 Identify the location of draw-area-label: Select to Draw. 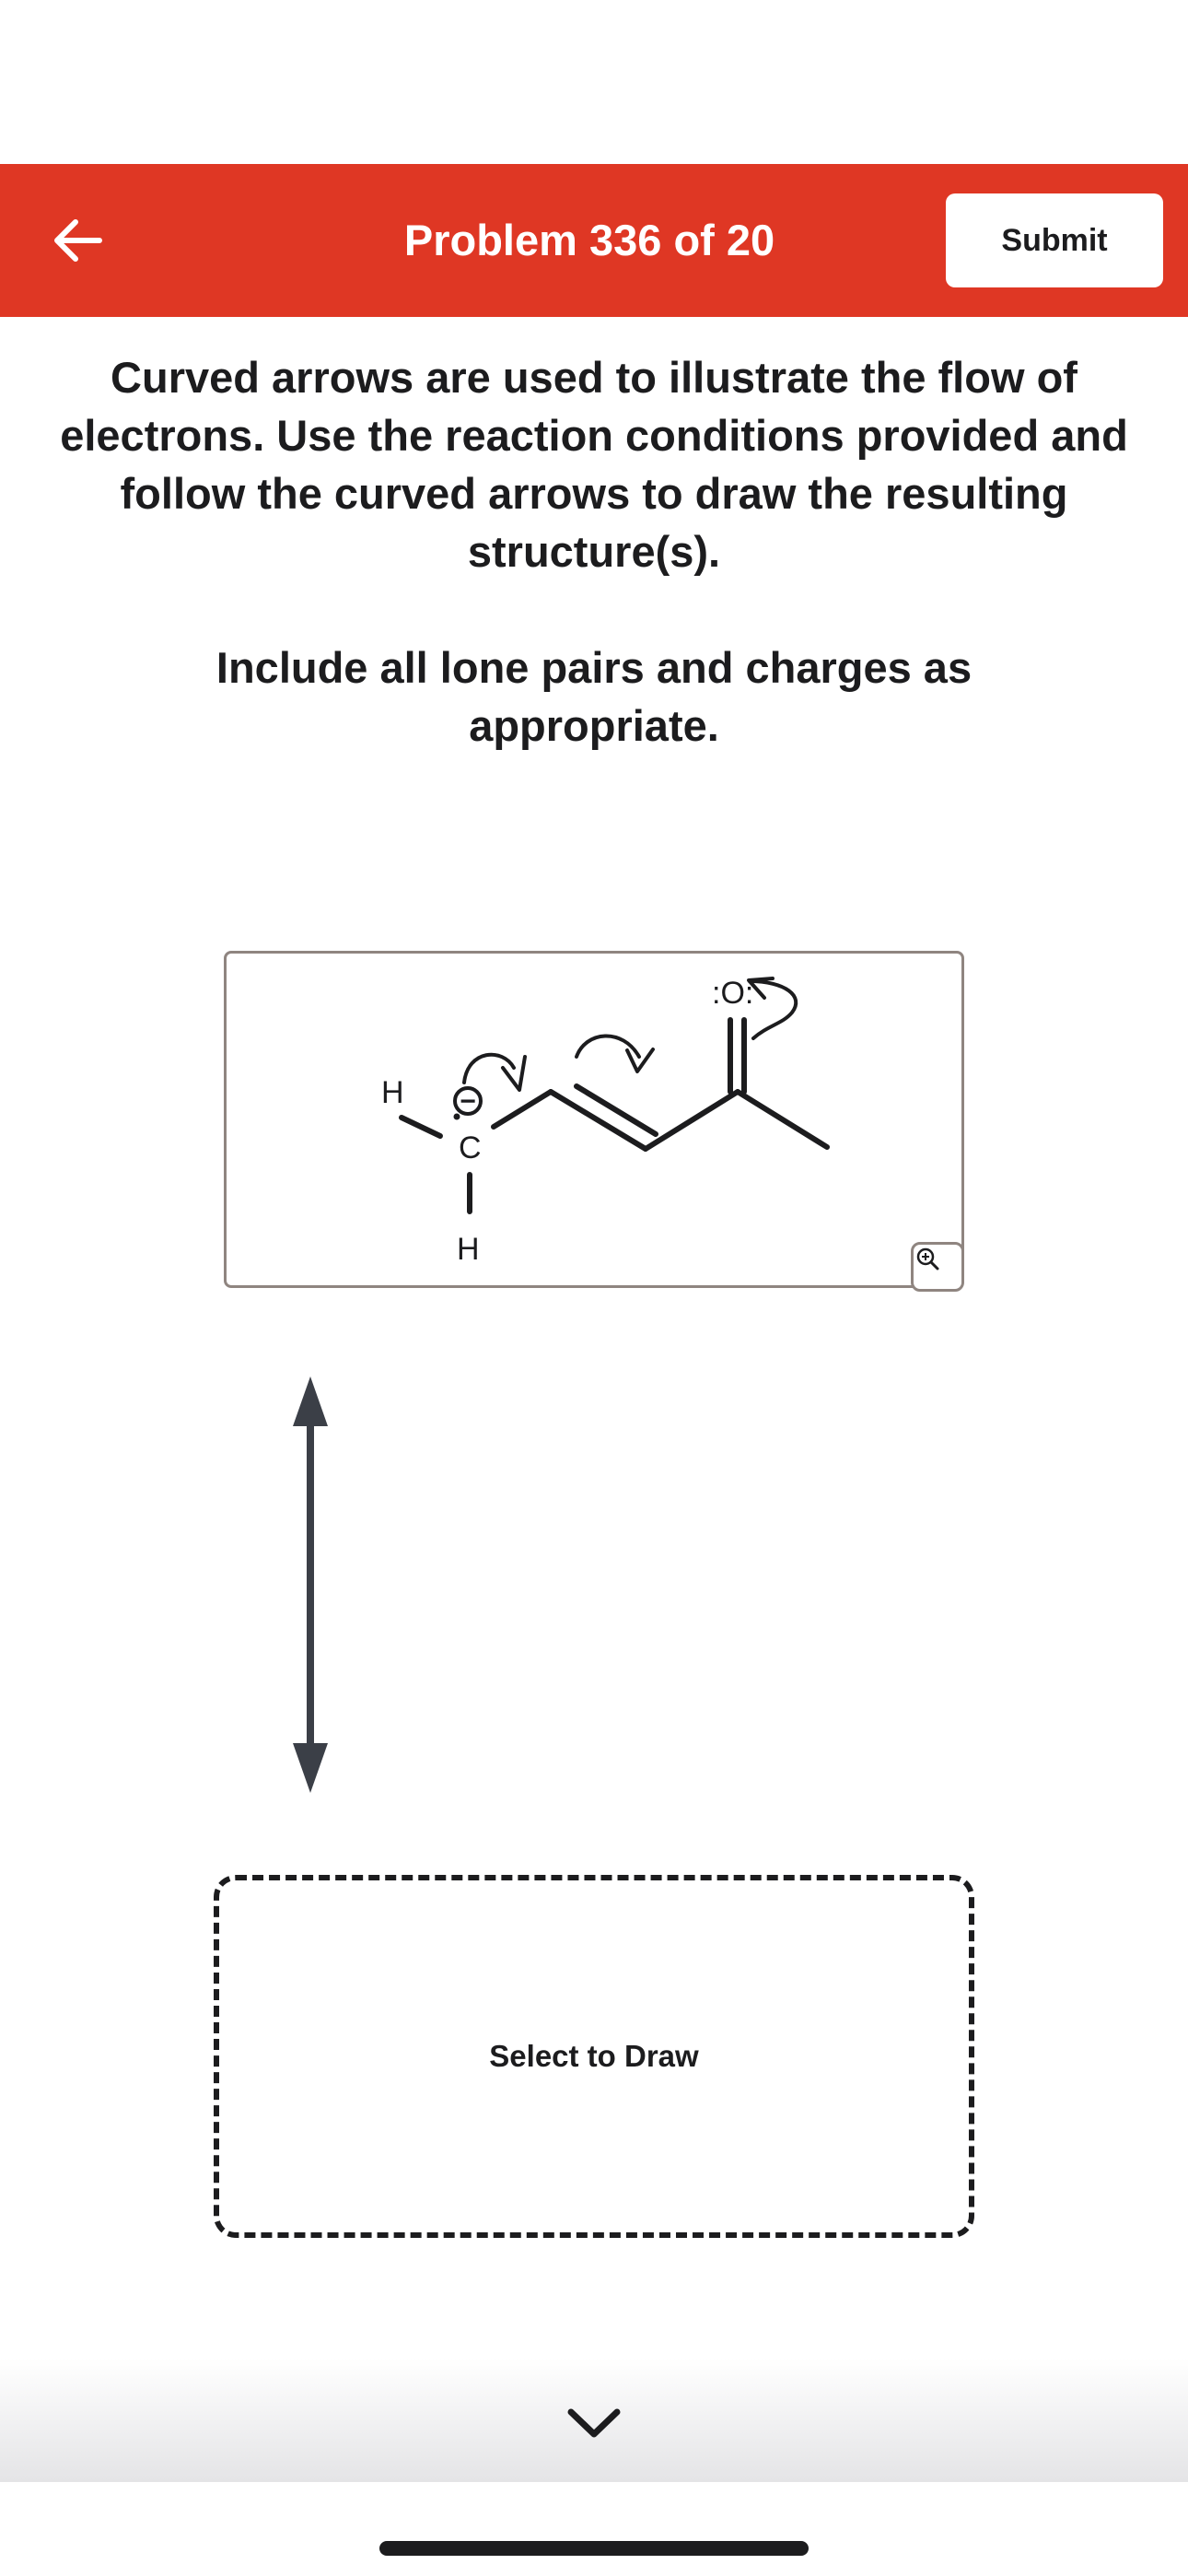
(594, 2056).